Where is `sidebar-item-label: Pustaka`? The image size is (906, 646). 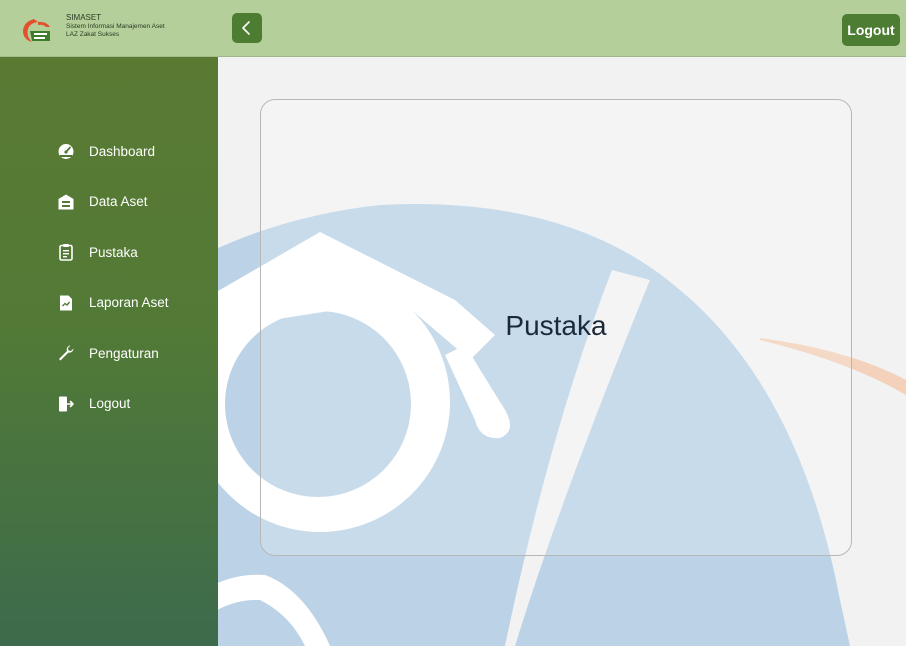 sidebar-item-label: Pustaka is located at coordinates (113, 252).